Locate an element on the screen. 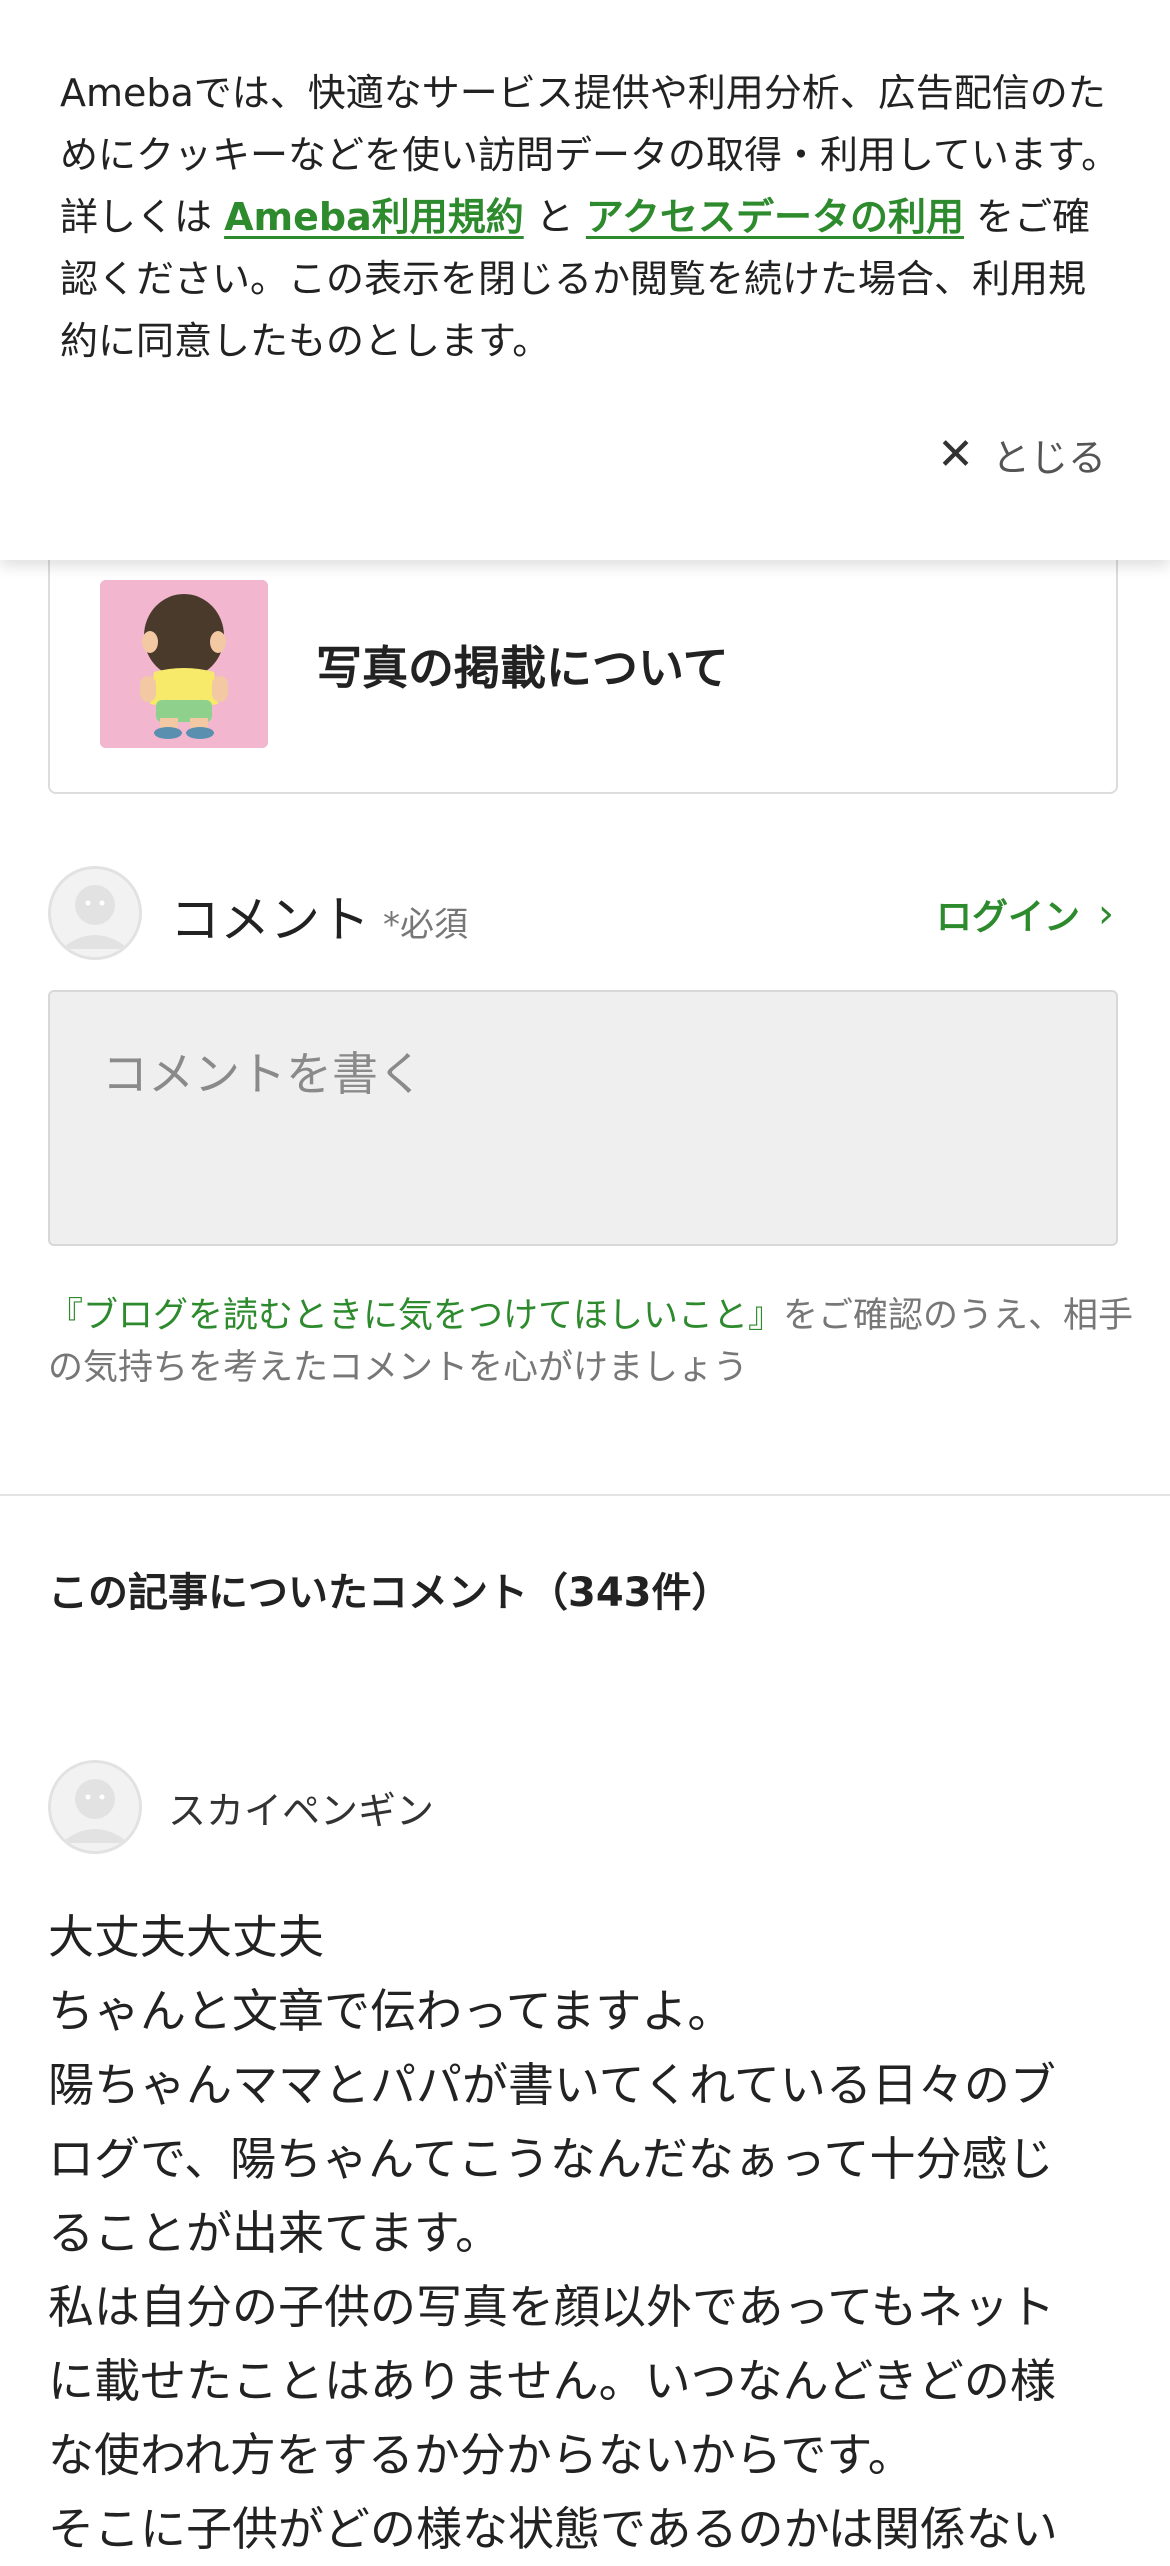  login-link: ログイン › is located at coordinates (1025, 914).